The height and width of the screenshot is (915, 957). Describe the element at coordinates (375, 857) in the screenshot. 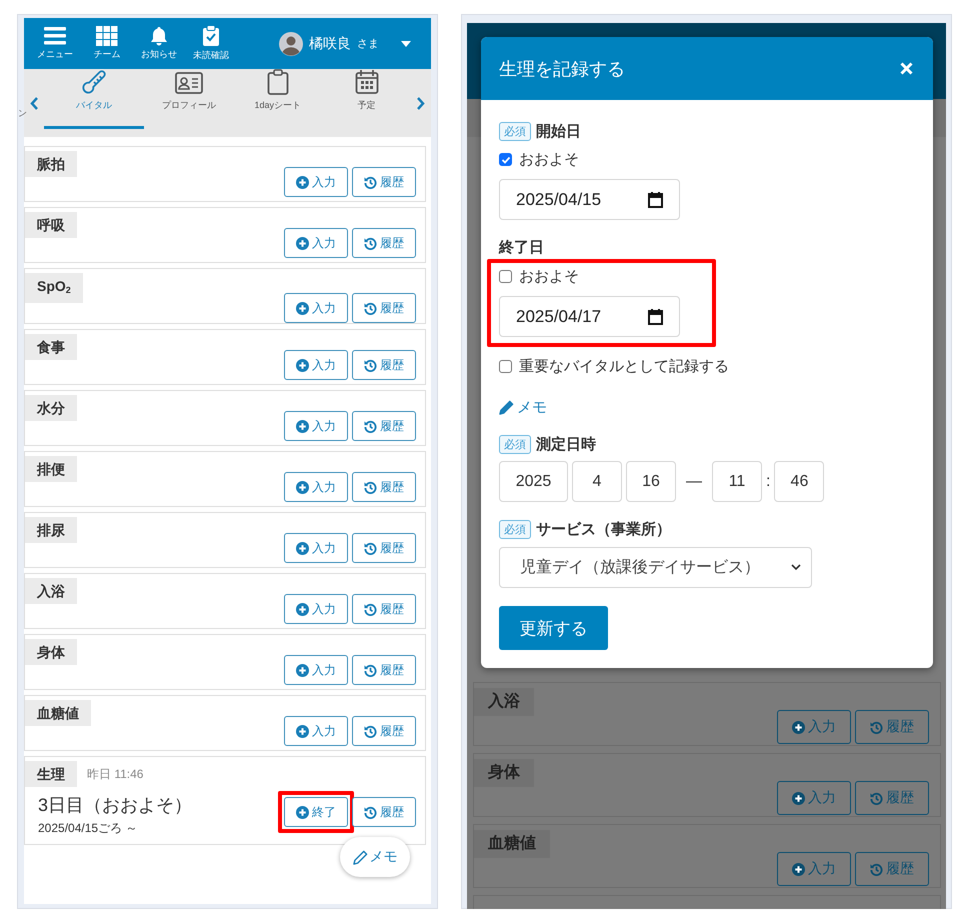

I see `memo-button: メモ` at that location.